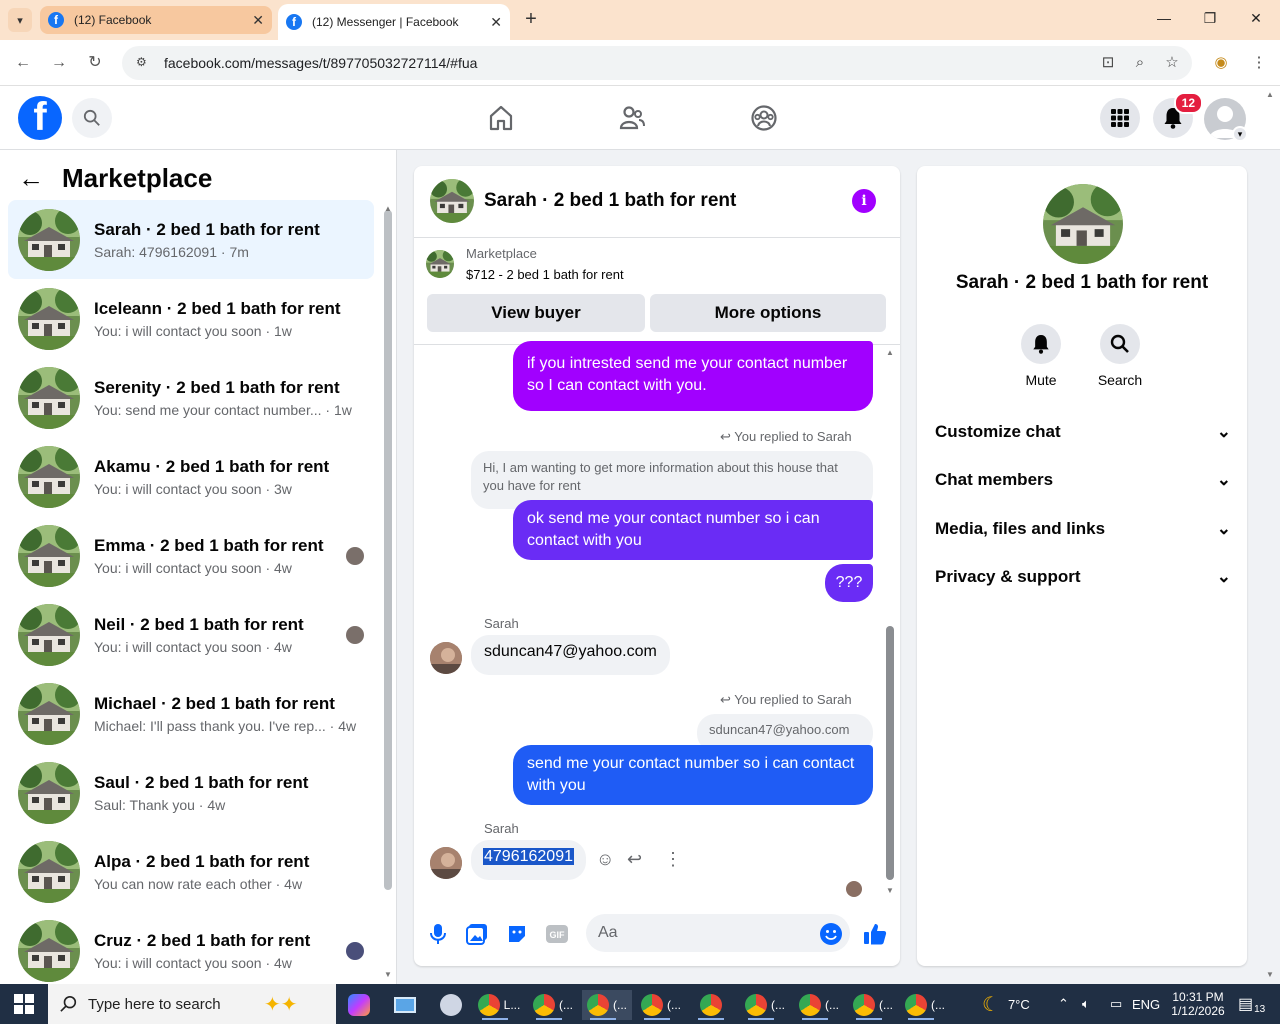  I want to click on like-thumb-icon, so click(875, 934).